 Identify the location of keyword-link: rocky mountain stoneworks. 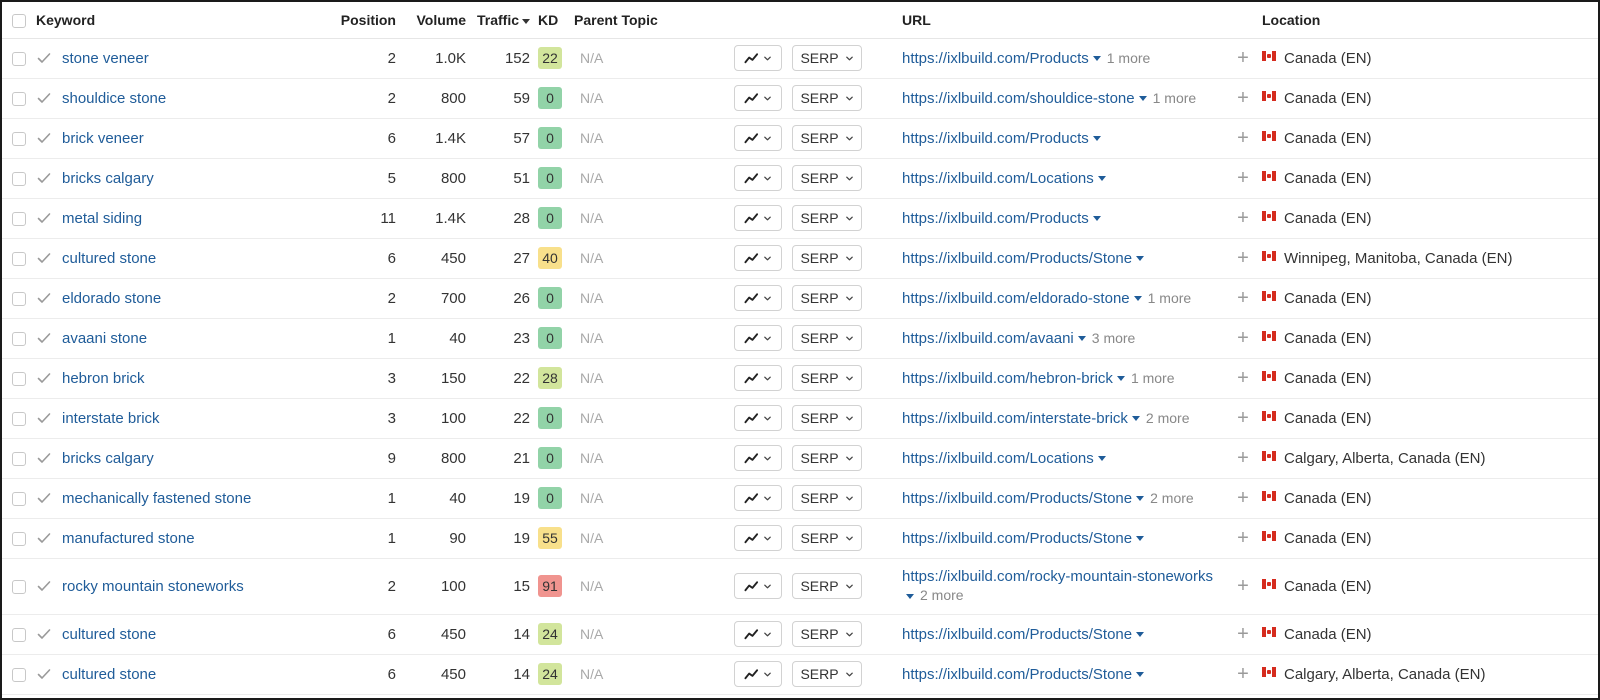
(153, 586).